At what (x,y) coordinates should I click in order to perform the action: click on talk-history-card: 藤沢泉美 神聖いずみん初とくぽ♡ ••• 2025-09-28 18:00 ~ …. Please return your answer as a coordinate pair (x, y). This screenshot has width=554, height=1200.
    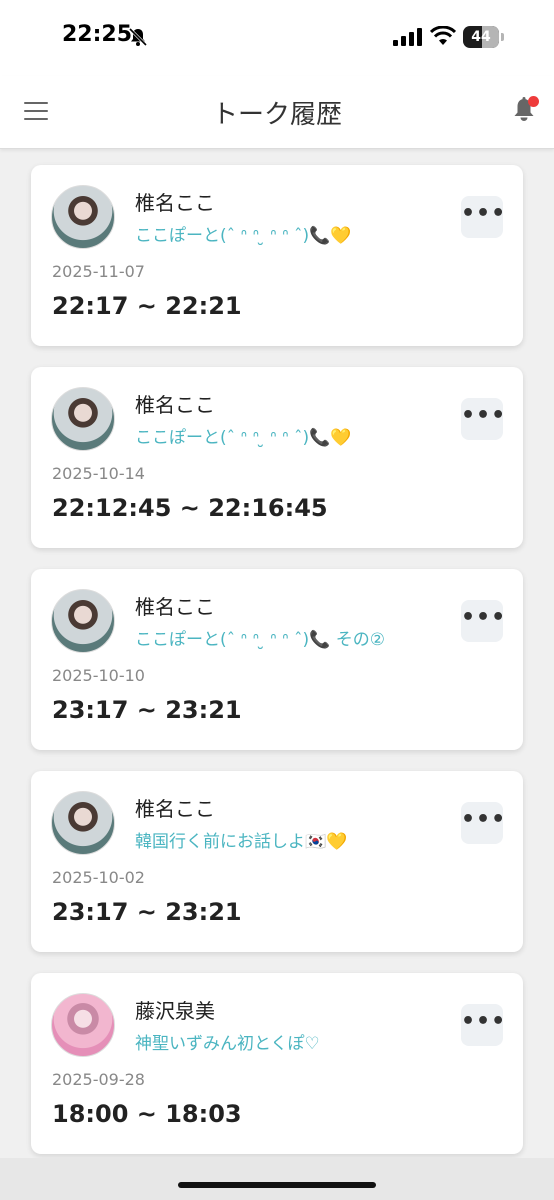
    Looking at the image, I should click on (277, 1063).